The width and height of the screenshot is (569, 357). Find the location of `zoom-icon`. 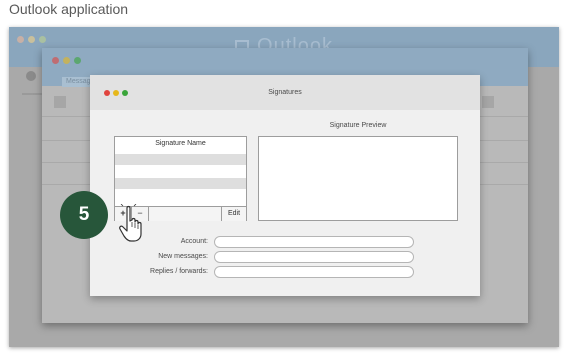

zoom-icon is located at coordinates (77, 60).